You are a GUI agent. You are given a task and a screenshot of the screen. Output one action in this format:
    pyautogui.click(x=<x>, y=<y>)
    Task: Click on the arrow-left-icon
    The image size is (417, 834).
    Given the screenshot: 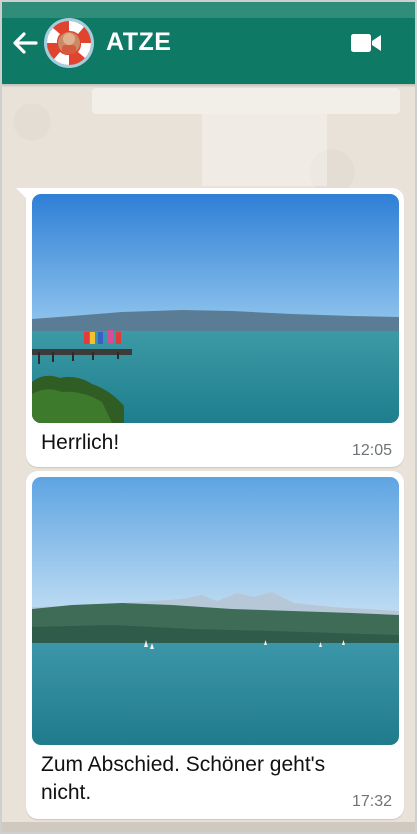 What is the action you would take?
    pyautogui.click(x=25, y=43)
    